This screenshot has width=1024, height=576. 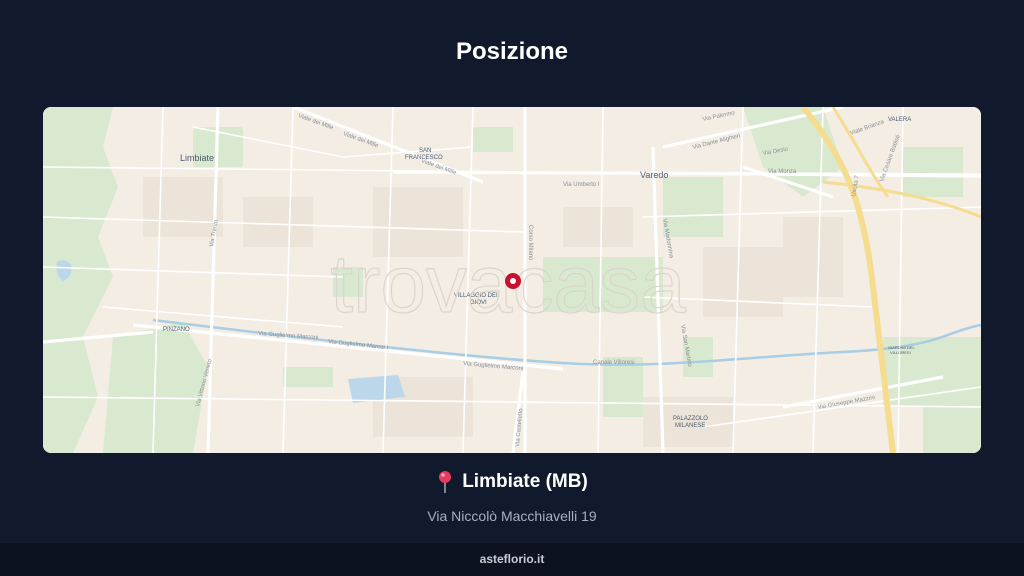 I want to click on location-address: Via Niccolò Macchiavelli 19, so click(x=512, y=516).